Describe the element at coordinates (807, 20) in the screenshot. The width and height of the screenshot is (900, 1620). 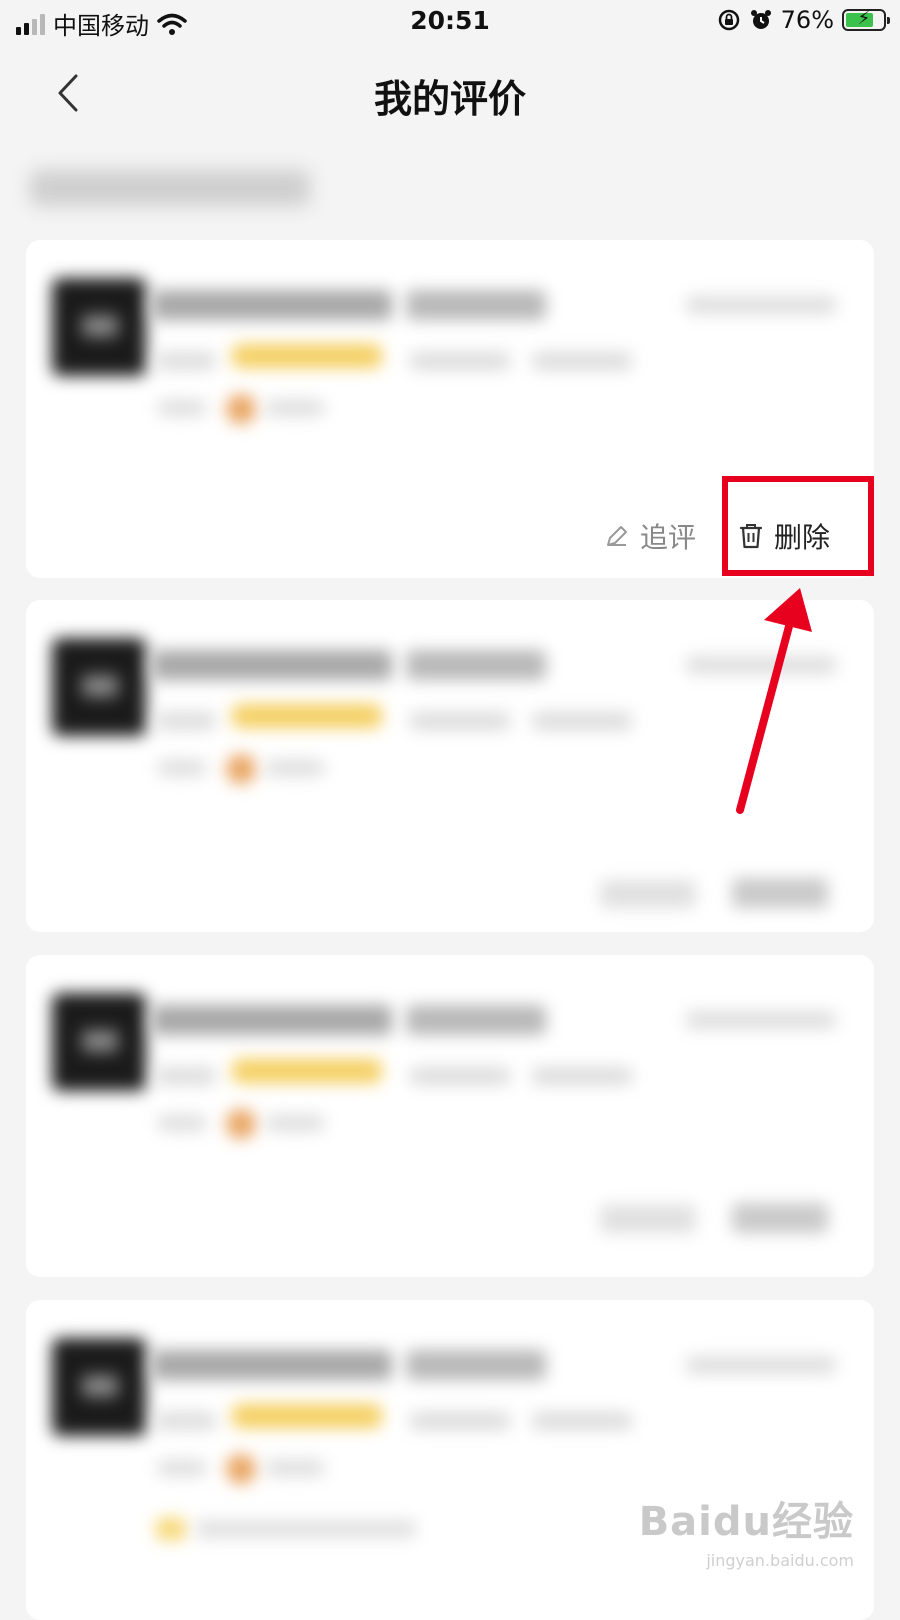
I see `battery-percent: 76%` at that location.